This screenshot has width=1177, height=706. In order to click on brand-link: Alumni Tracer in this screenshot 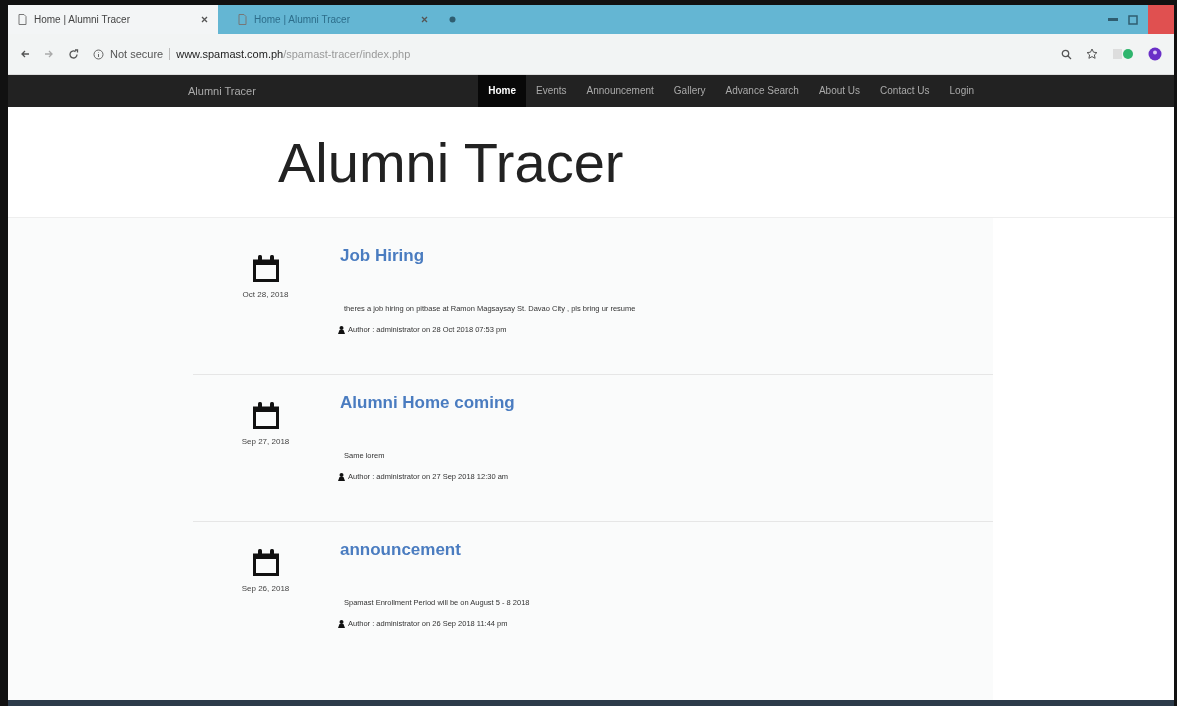, I will do `click(222, 91)`.